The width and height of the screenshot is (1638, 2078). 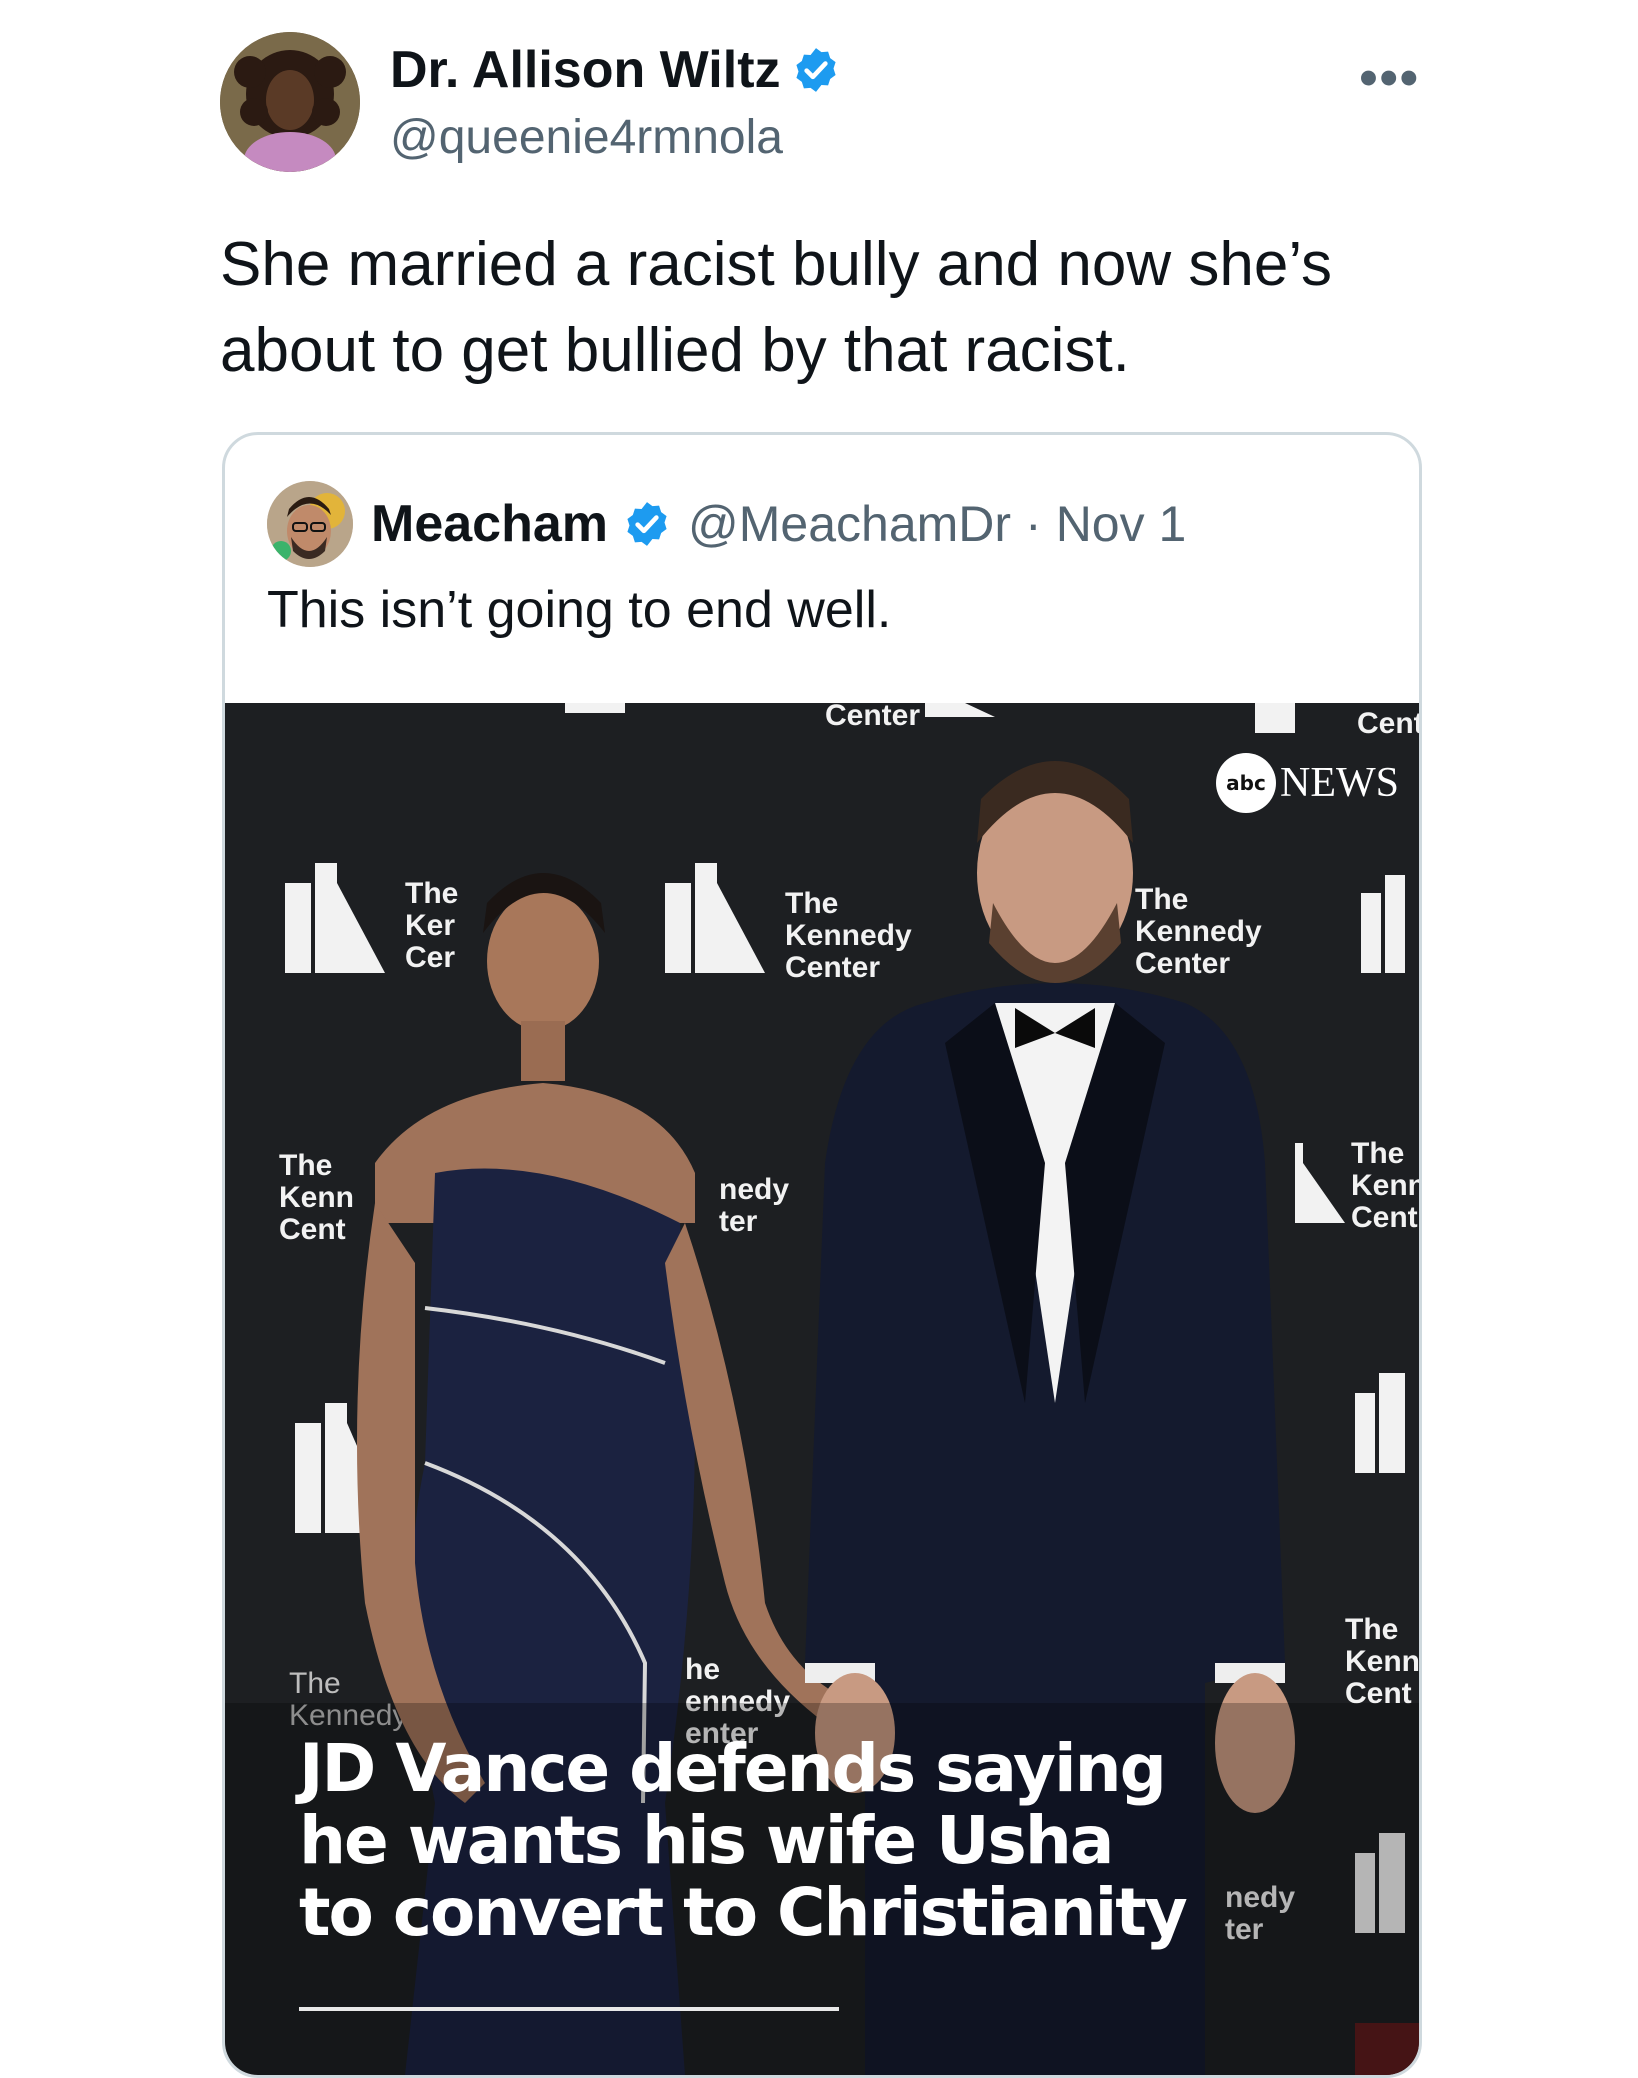 What do you see at coordinates (702, 1669) in the screenshot?
I see `svg-text: he` at bounding box center [702, 1669].